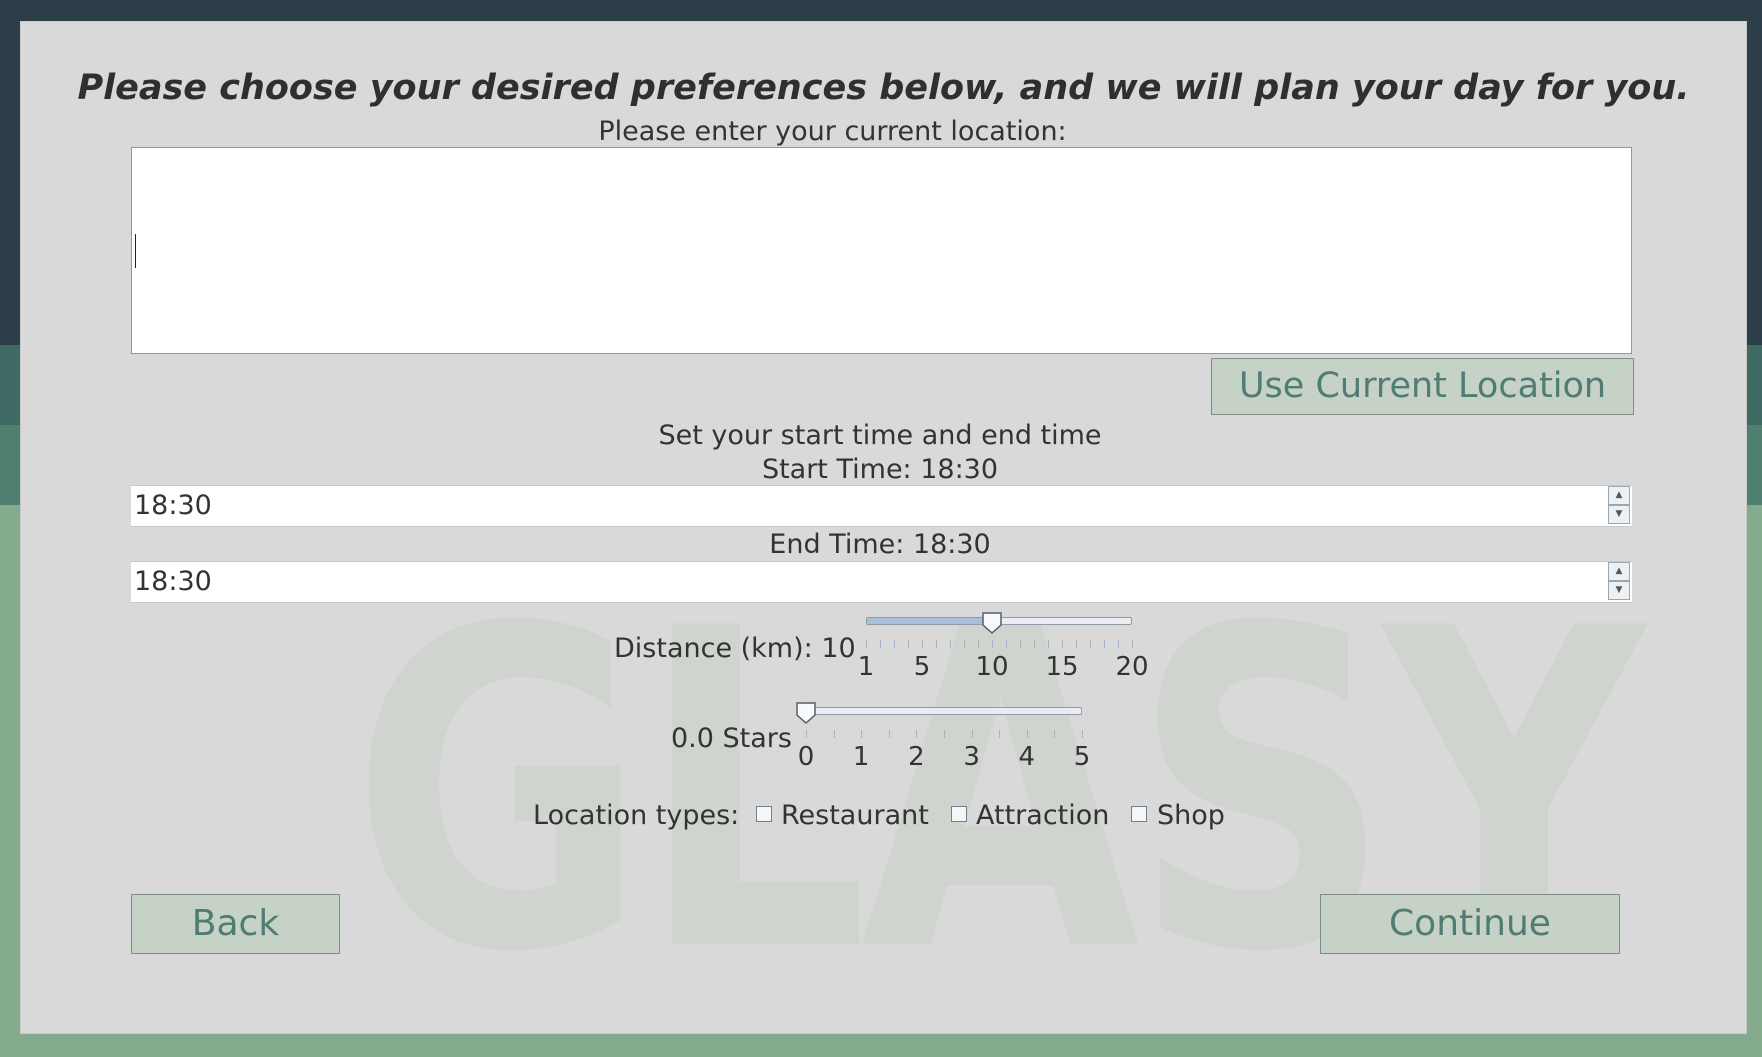 The width and height of the screenshot is (1762, 1057). I want to click on distance-tick-label: 20, so click(1132, 667).